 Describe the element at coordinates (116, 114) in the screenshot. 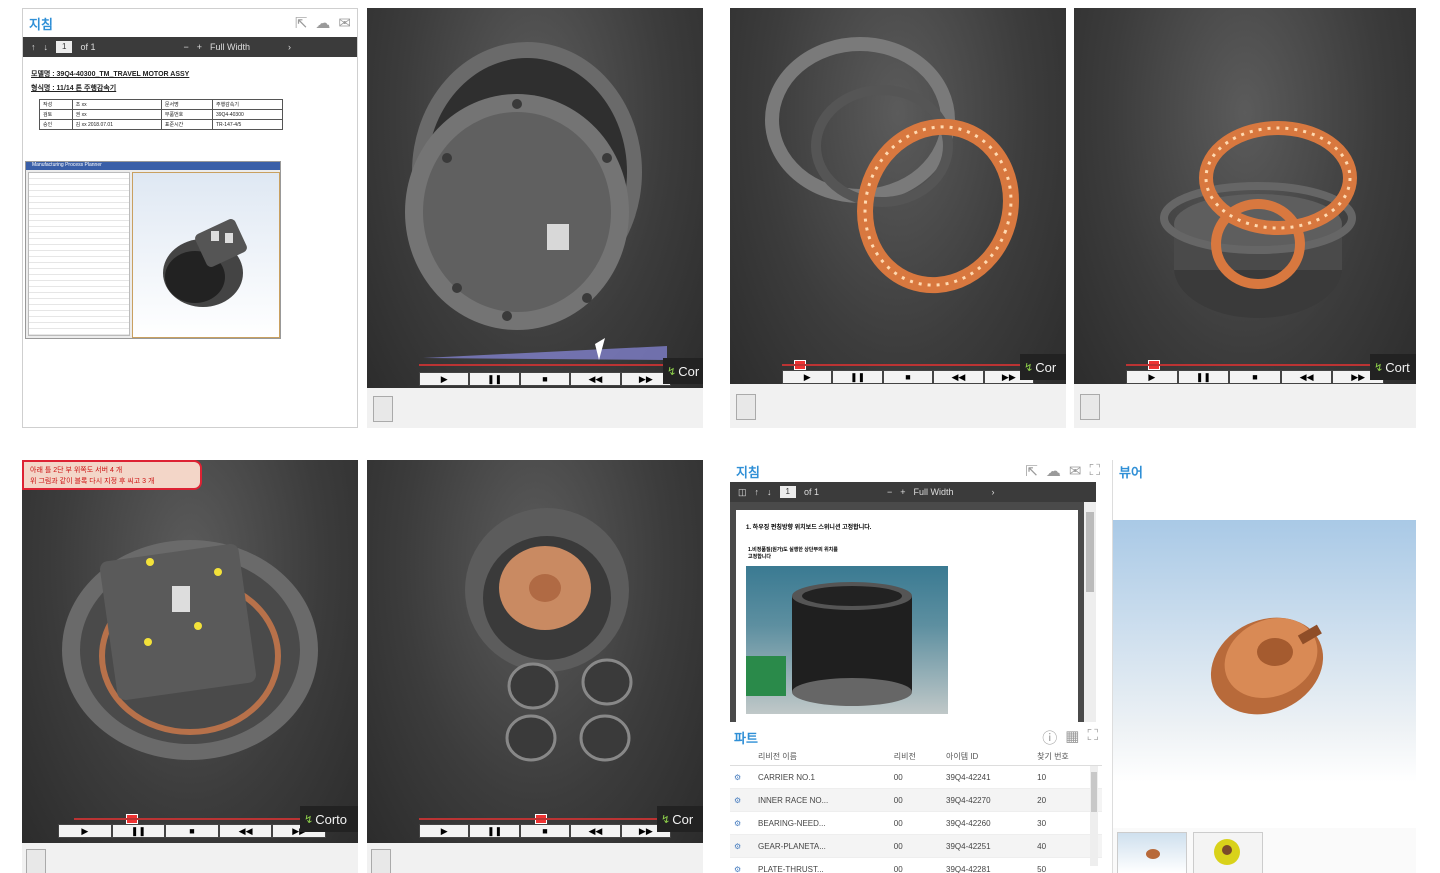

I see `table-cell: 권 xx` at that location.